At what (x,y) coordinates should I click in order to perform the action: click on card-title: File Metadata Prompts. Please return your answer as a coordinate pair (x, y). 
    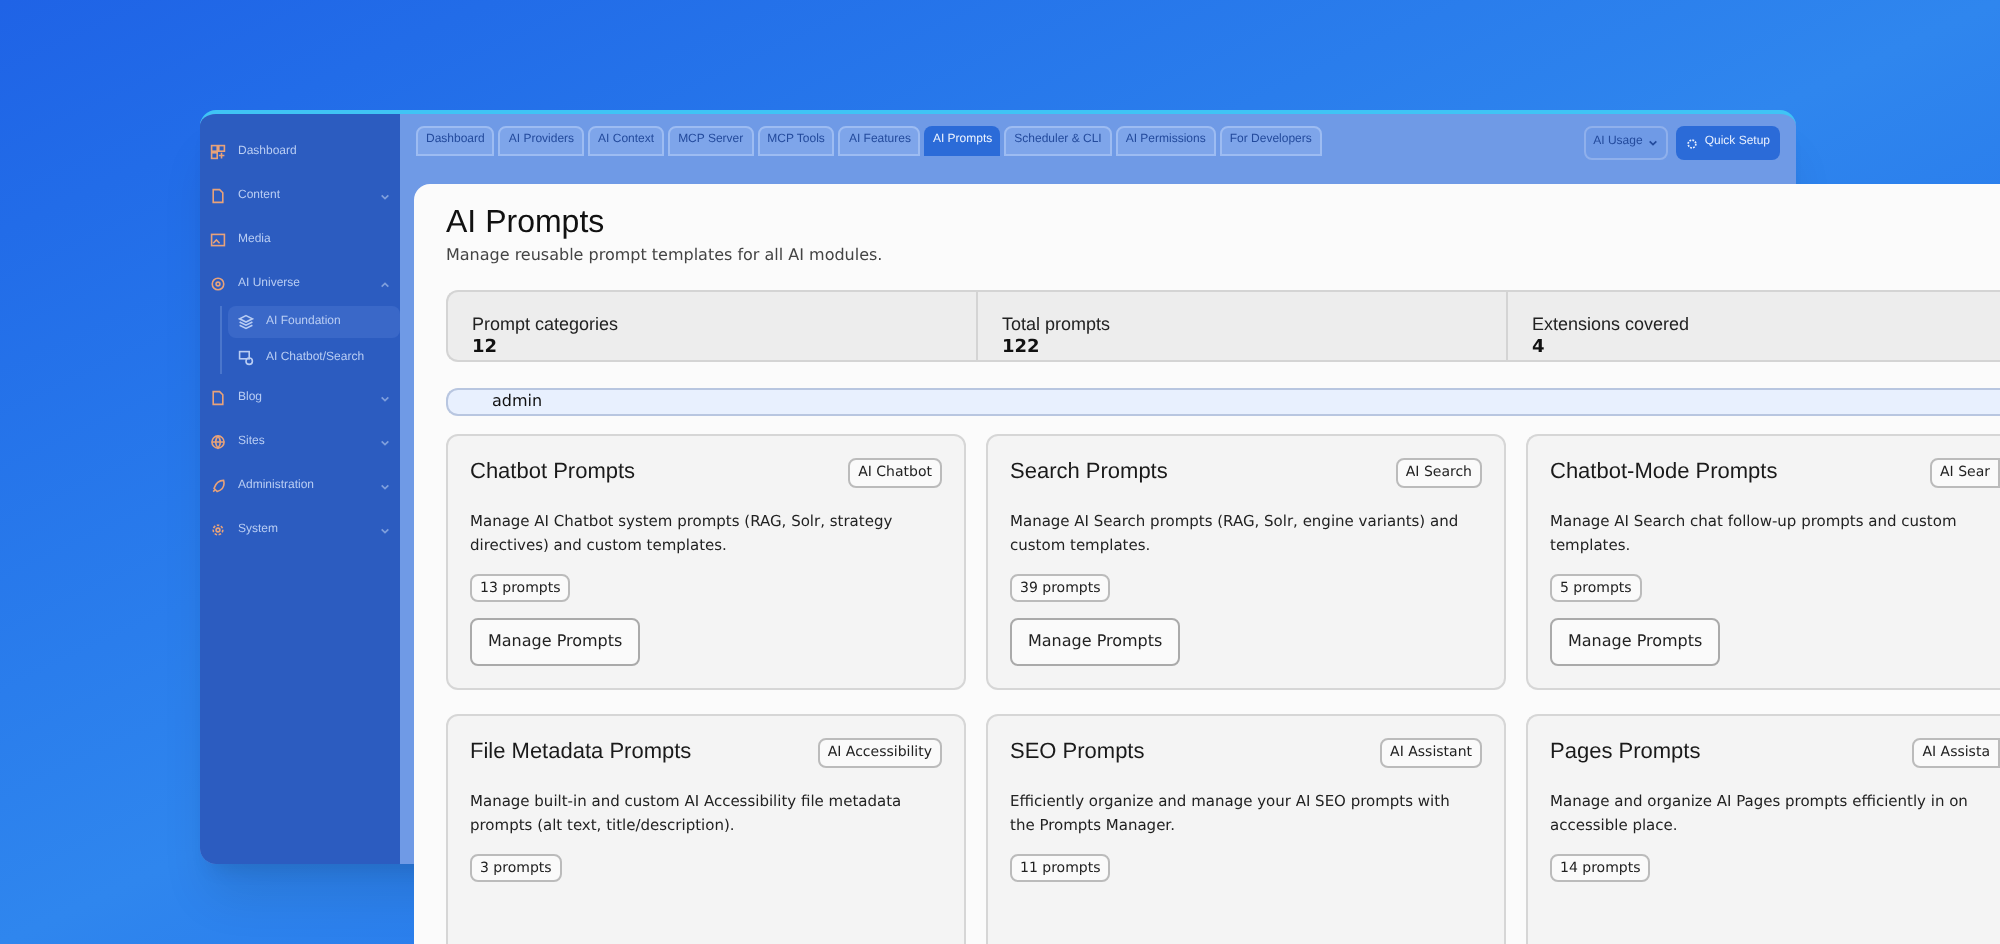
    Looking at the image, I should click on (581, 753).